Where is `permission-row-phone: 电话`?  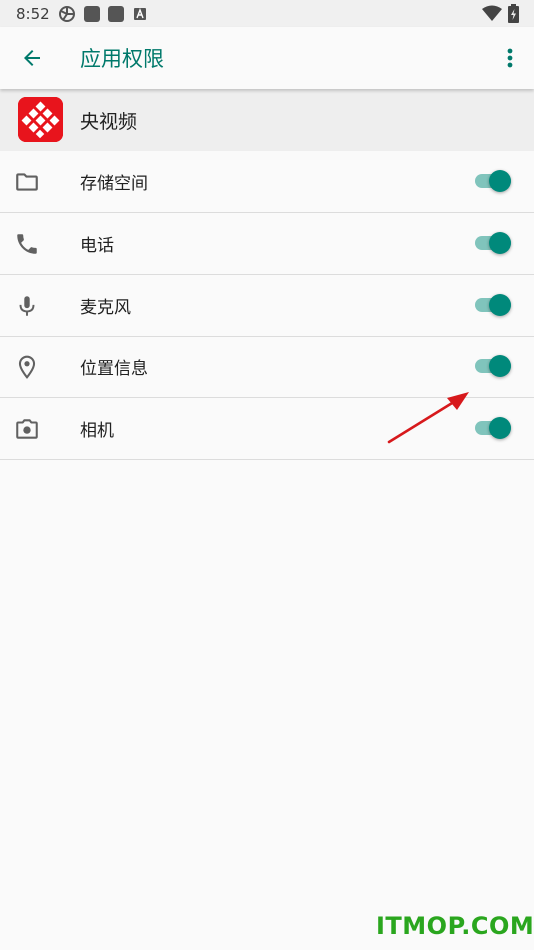 permission-row-phone: 电话 is located at coordinates (267, 244).